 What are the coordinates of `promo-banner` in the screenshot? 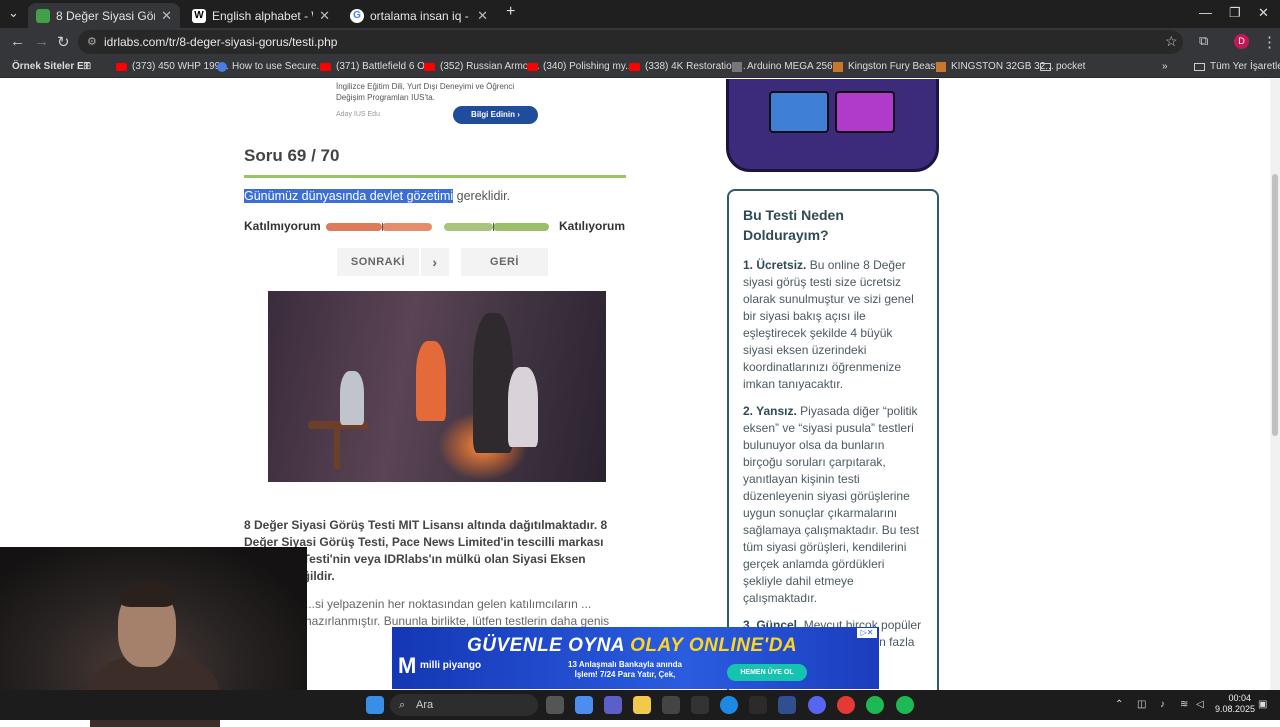 It's located at (832, 125).